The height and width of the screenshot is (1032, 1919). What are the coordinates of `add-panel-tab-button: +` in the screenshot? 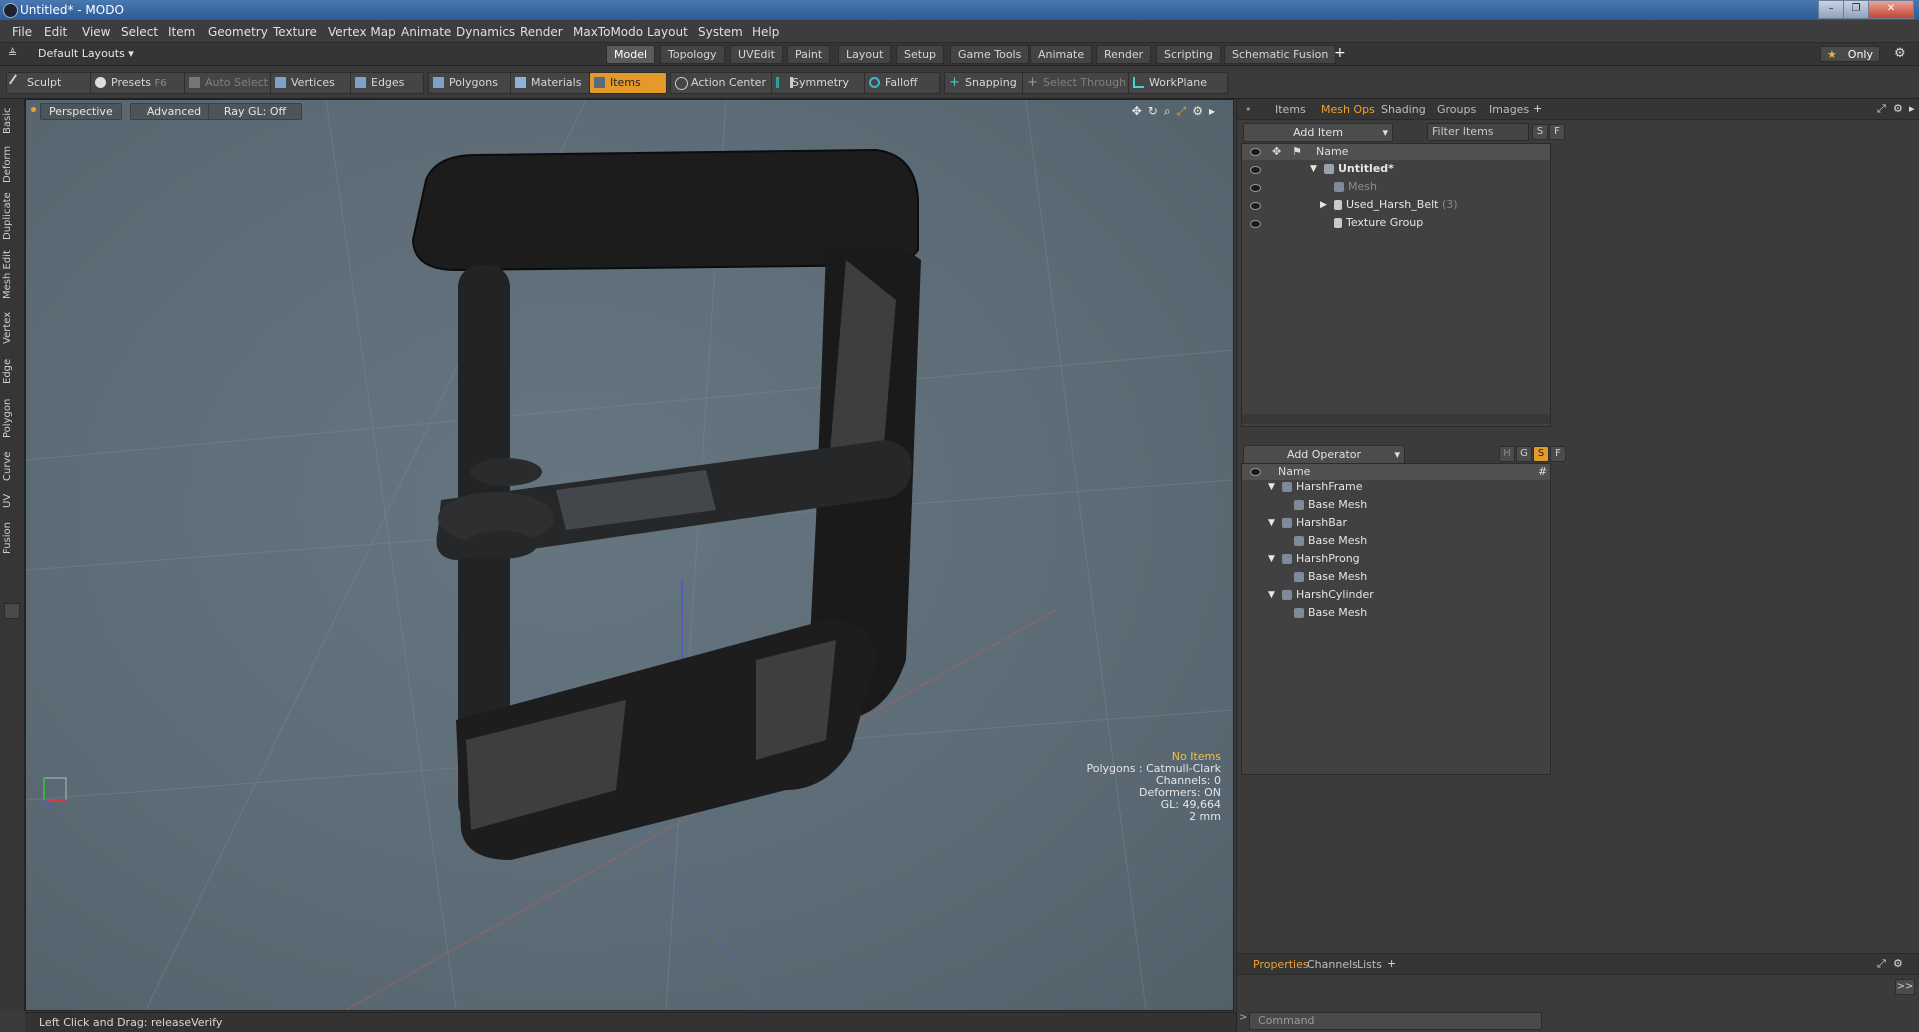 It's located at (1537, 108).